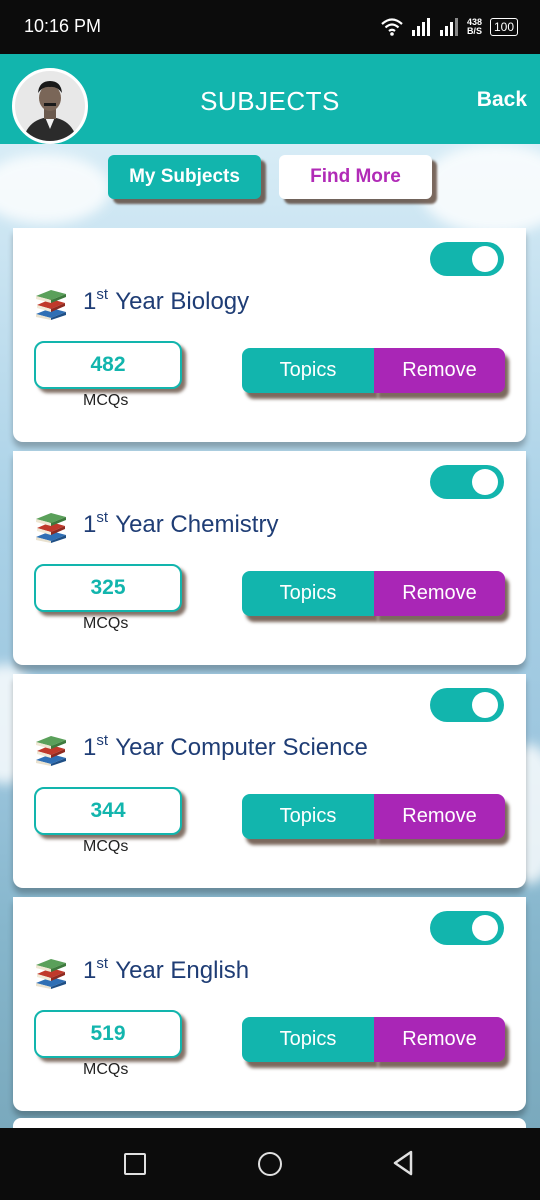 The height and width of the screenshot is (1200, 540). What do you see at coordinates (184, 177) in the screenshot?
I see `tab-my-subjects: My Subjects` at bounding box center [184, 177].